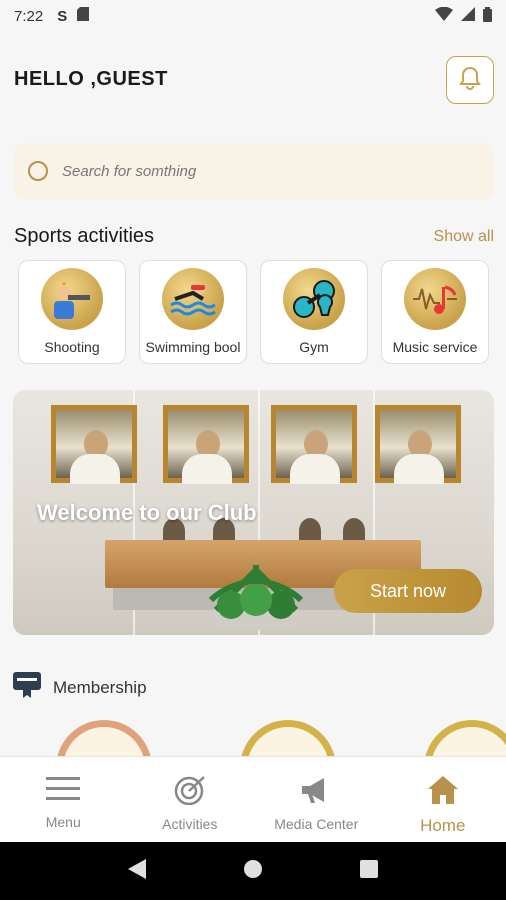 Image resolution: width=506 pixels, height=900 pixels. What do you see at coordinates (62, 16) in the screenshot?
I see `s-icon: S` at bounding box center [62, 16].